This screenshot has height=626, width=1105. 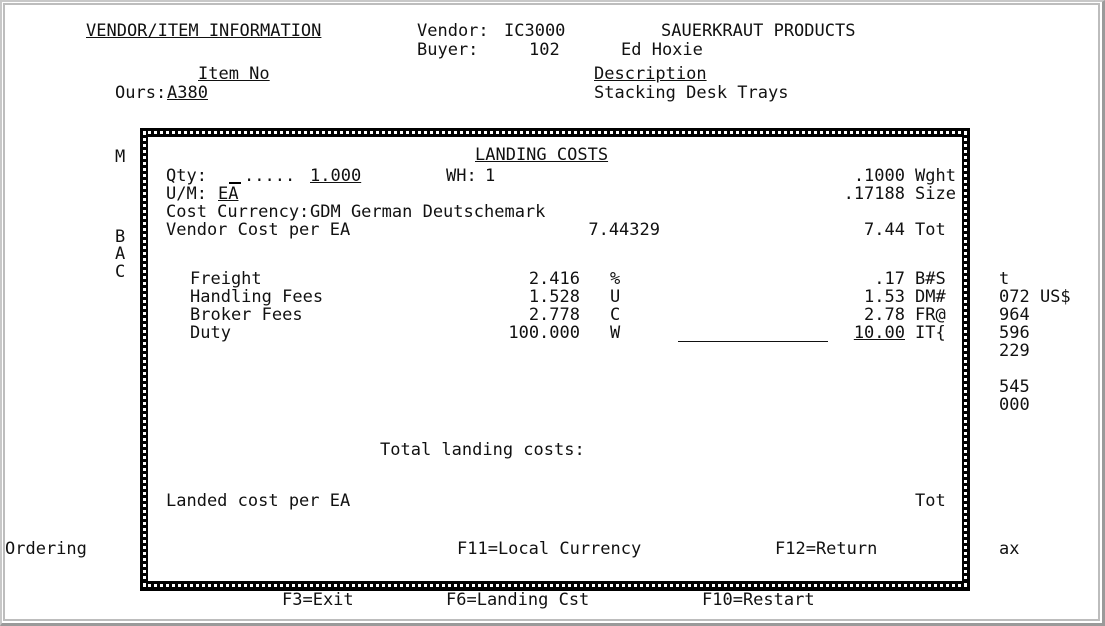 What do you see at coordinates (120, 157) in the screenshot?
I see `left-letter-m: M` at bounding box center [120, 157].